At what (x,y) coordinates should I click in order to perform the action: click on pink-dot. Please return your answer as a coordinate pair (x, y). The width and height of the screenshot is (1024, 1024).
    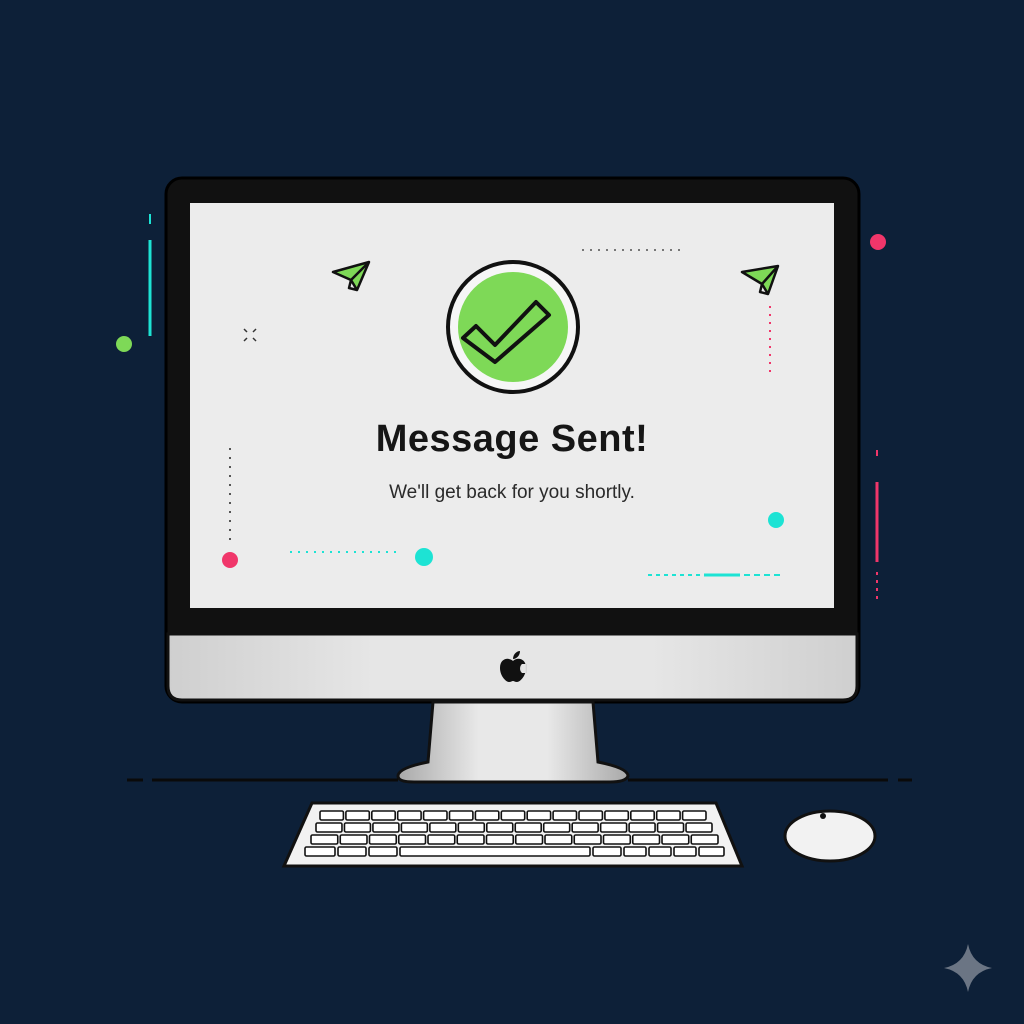
    Looking at the image, I should click on (878, 242).